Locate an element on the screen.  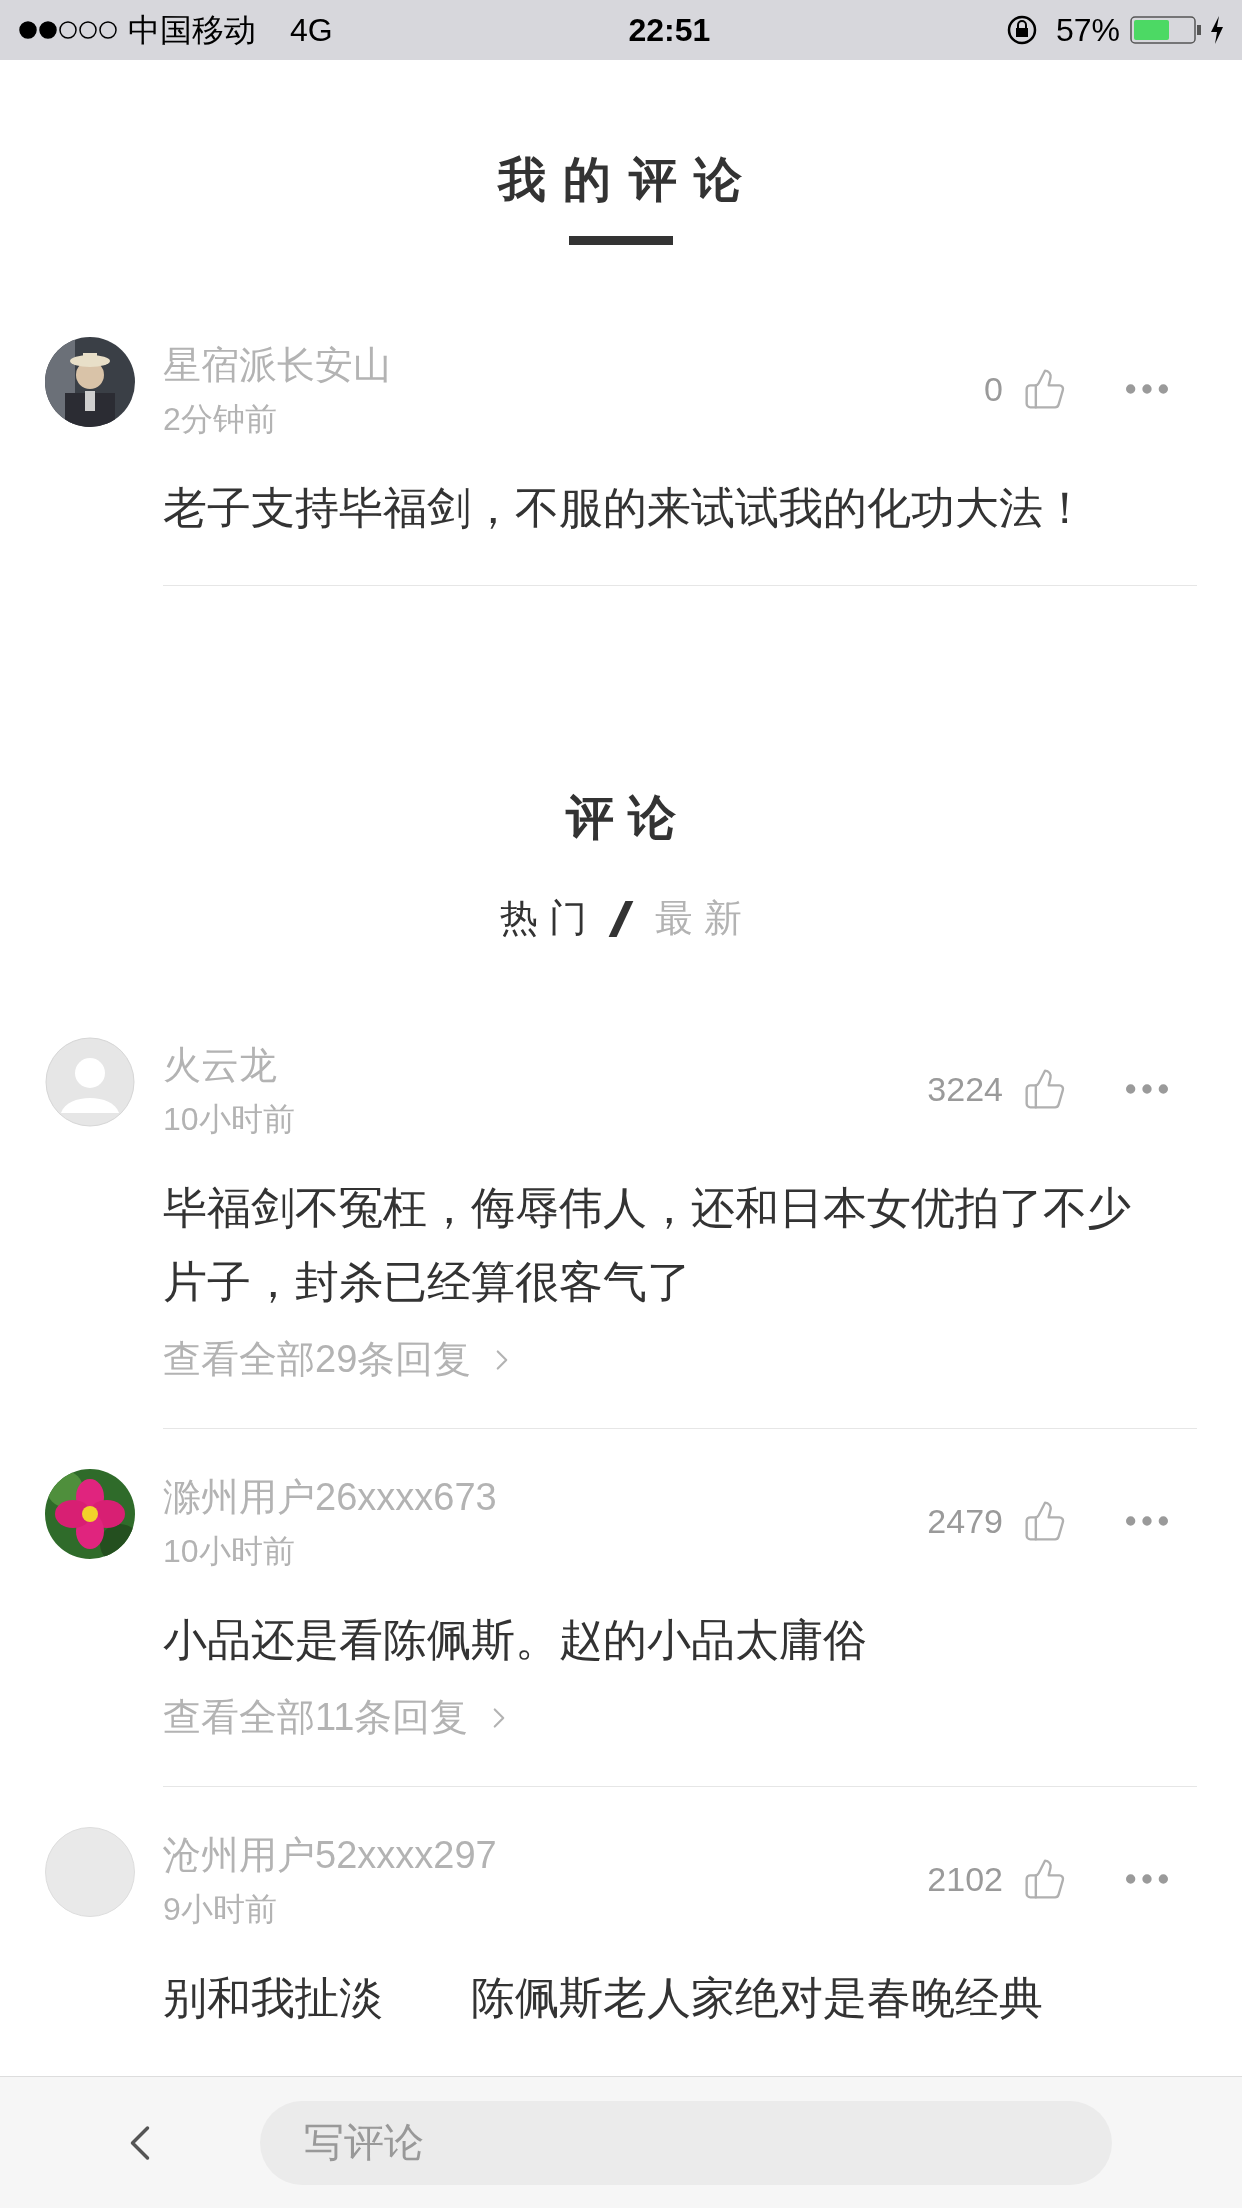
network-type: 4G is located at coordinates (311, 30).